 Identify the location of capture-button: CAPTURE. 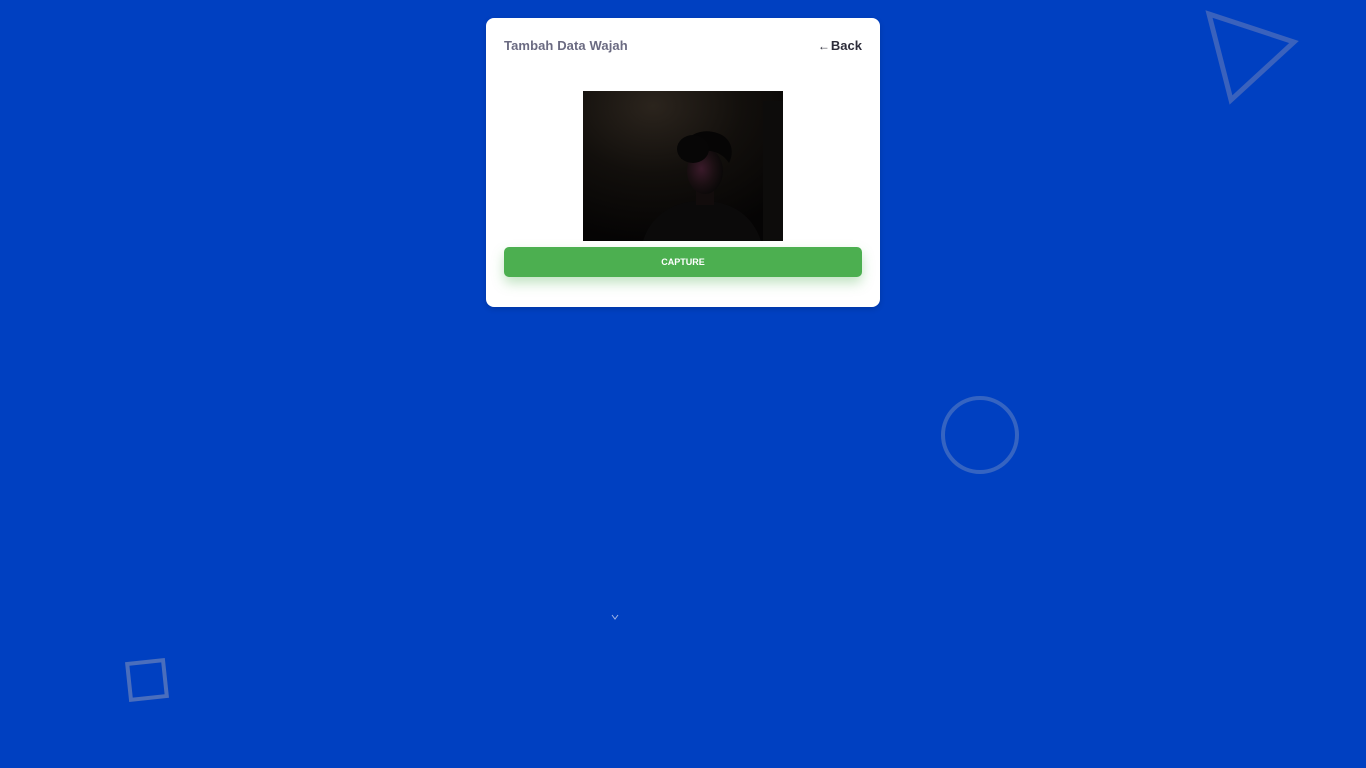
(683, 262).